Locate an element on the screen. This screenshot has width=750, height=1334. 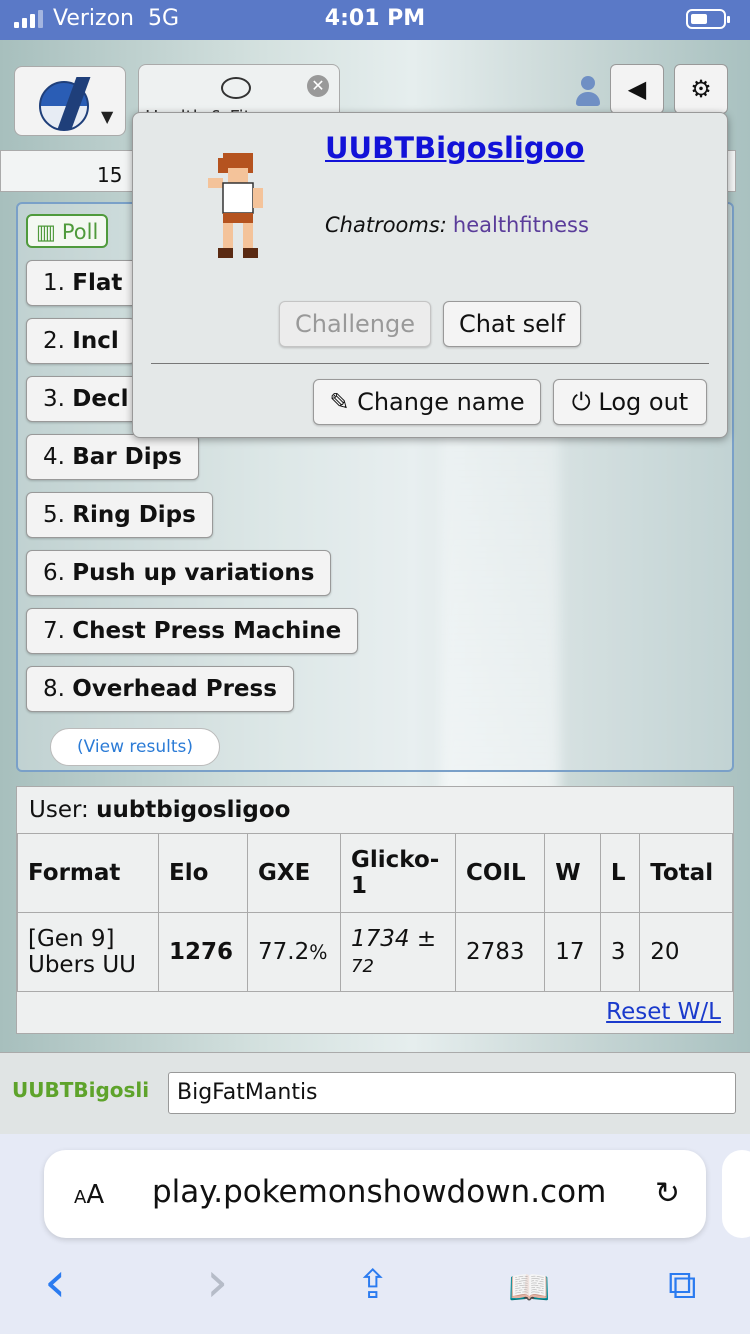
back-icon: ‹ is located at coordinates (55, 1282).